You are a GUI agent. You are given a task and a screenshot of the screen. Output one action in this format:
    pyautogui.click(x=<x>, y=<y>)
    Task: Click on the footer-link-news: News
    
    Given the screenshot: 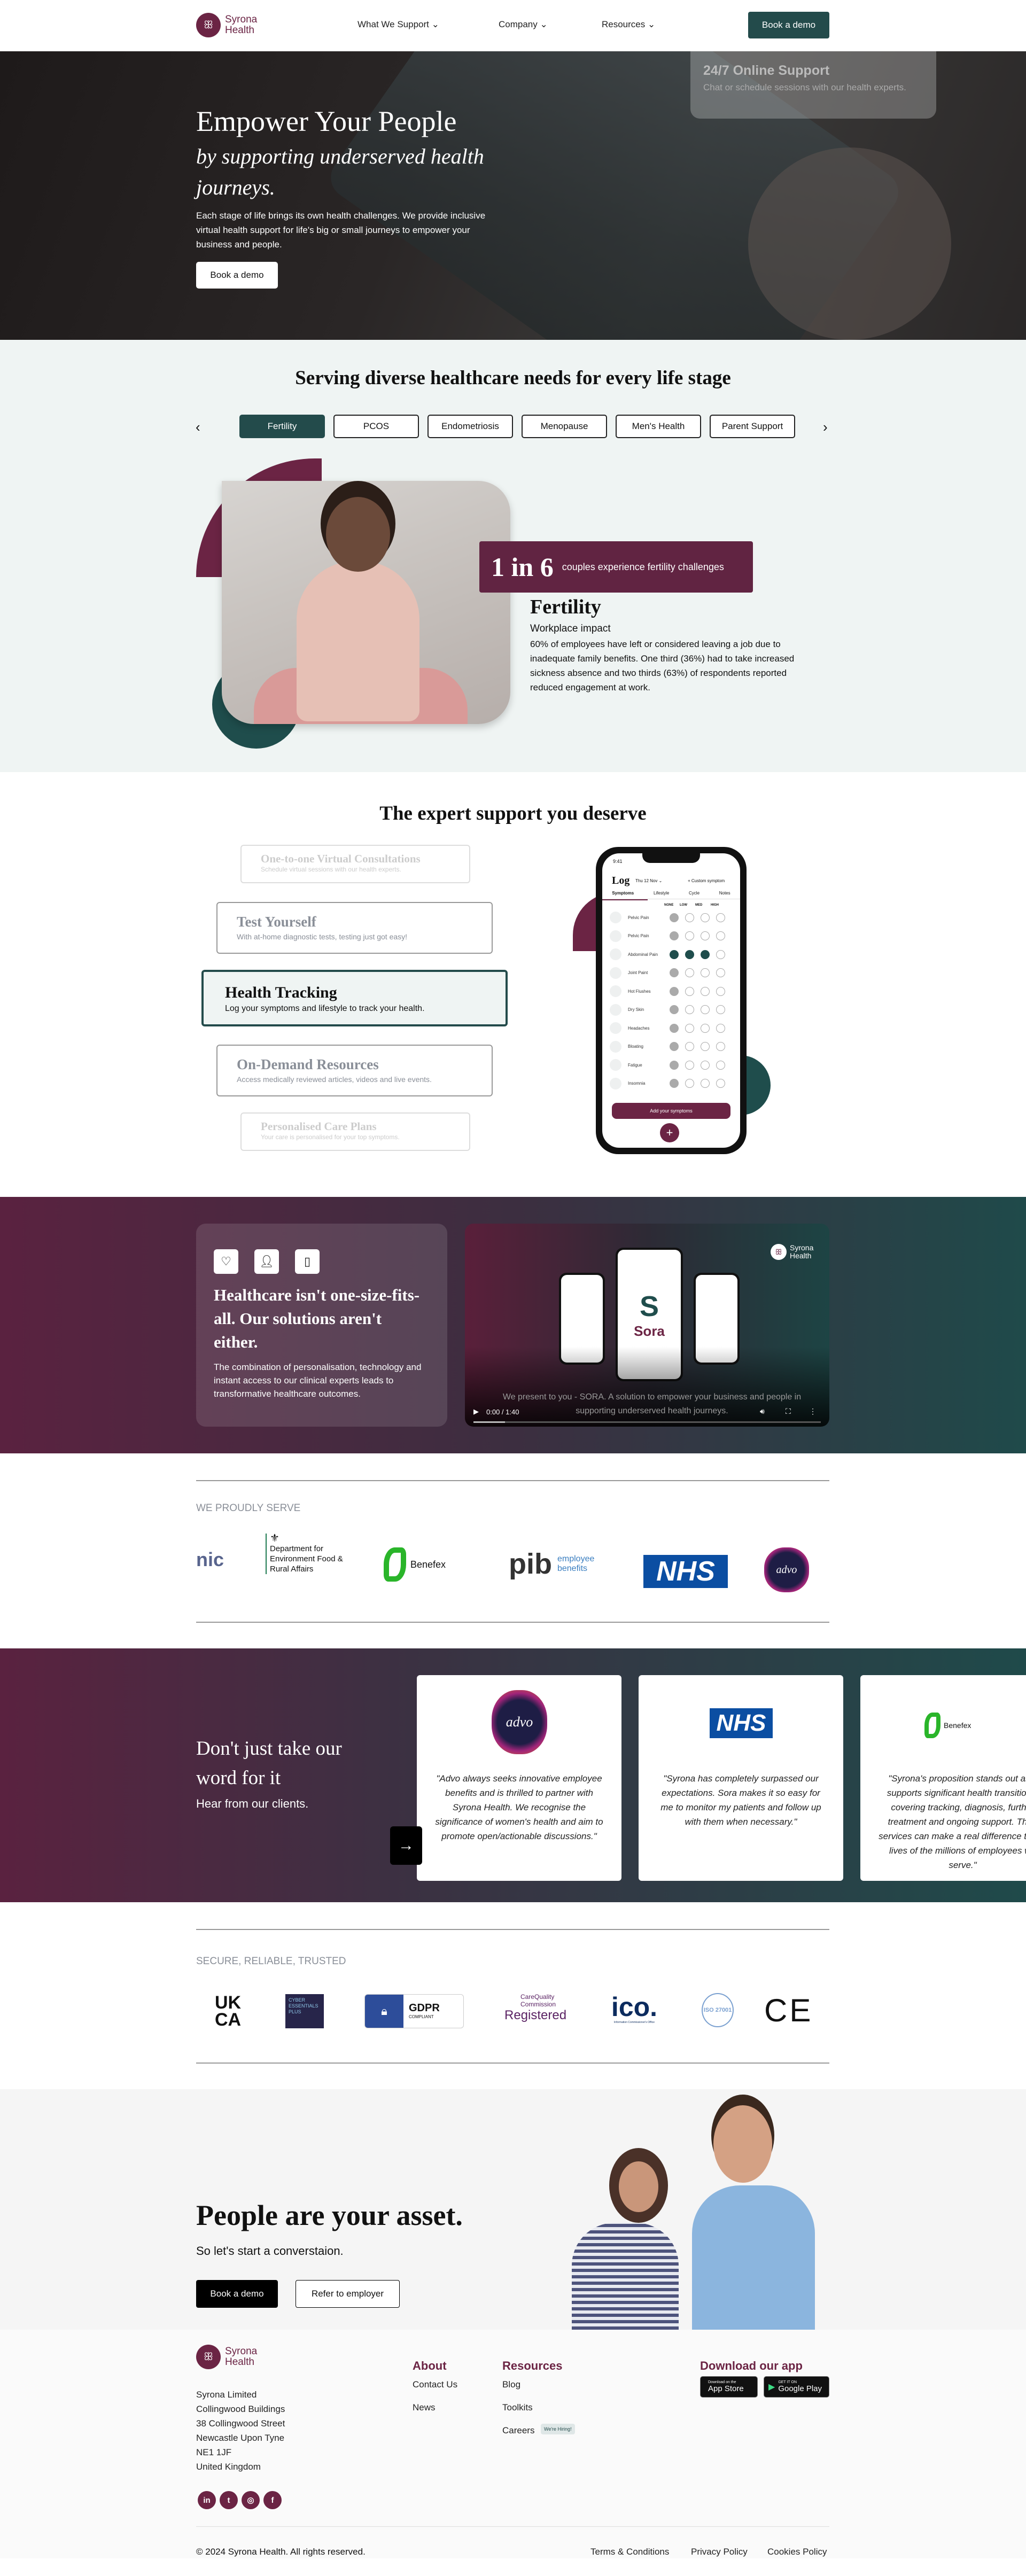 What is the action you would take?
    pyautogui.click(x=424, y=2407)
    